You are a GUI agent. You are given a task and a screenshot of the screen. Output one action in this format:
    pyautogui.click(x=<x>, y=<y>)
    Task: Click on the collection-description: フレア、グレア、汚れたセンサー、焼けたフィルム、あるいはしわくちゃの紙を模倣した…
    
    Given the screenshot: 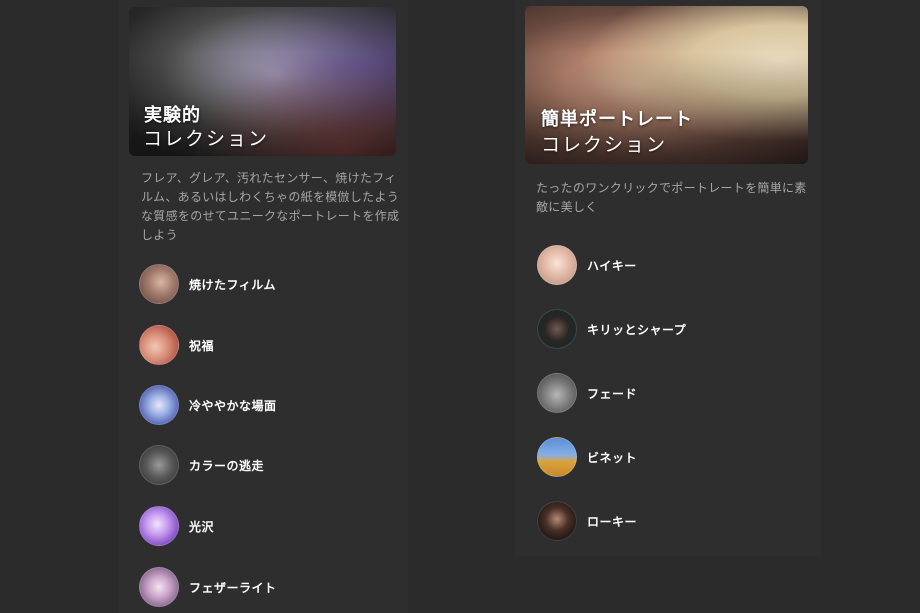 What is the action you would take?
    pyautogui.click(x=270, y=206)
    